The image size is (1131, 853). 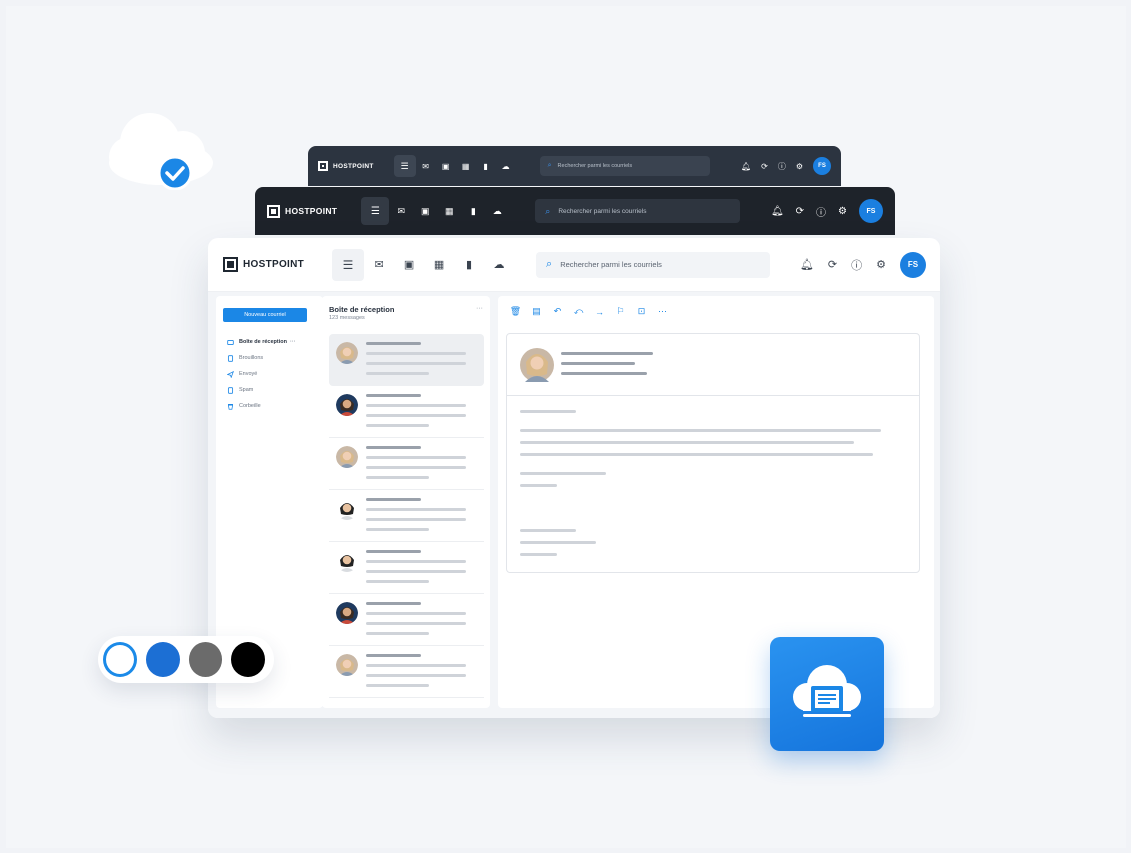 What do you see at coordinates (599, 312) in the screenshot?
I see `forward-icon: →` at bounding box center [599, 312].